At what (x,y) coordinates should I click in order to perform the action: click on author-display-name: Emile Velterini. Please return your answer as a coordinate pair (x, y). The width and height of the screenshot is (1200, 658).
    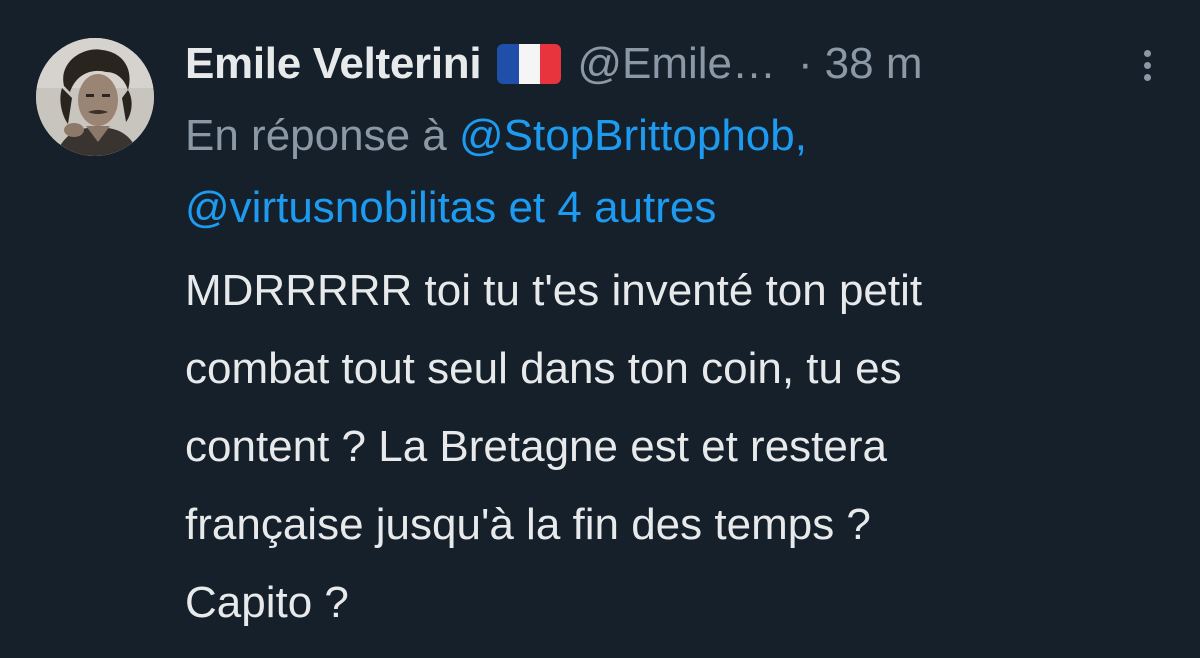
    Looking at the image, I should click on (333, 64).